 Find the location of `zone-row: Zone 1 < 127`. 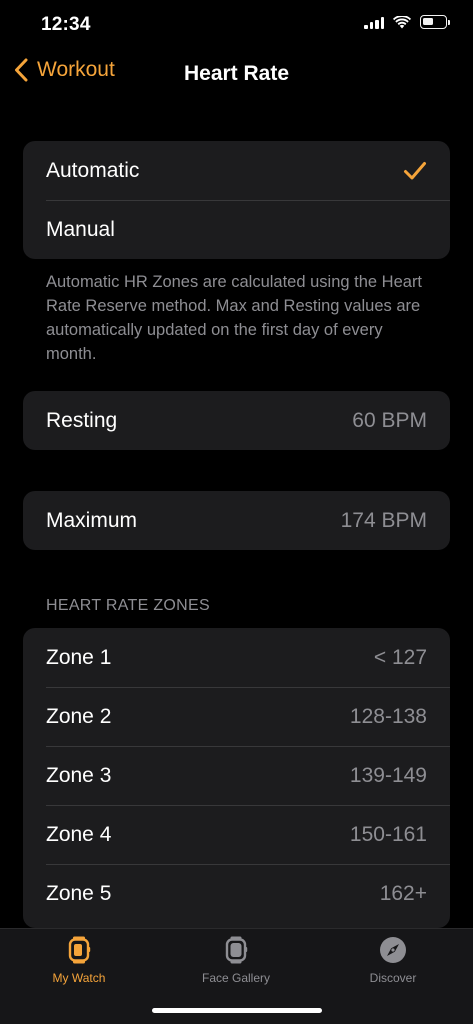

zone-row: Zone 1 < 127 is located at coordinates (236, 657).